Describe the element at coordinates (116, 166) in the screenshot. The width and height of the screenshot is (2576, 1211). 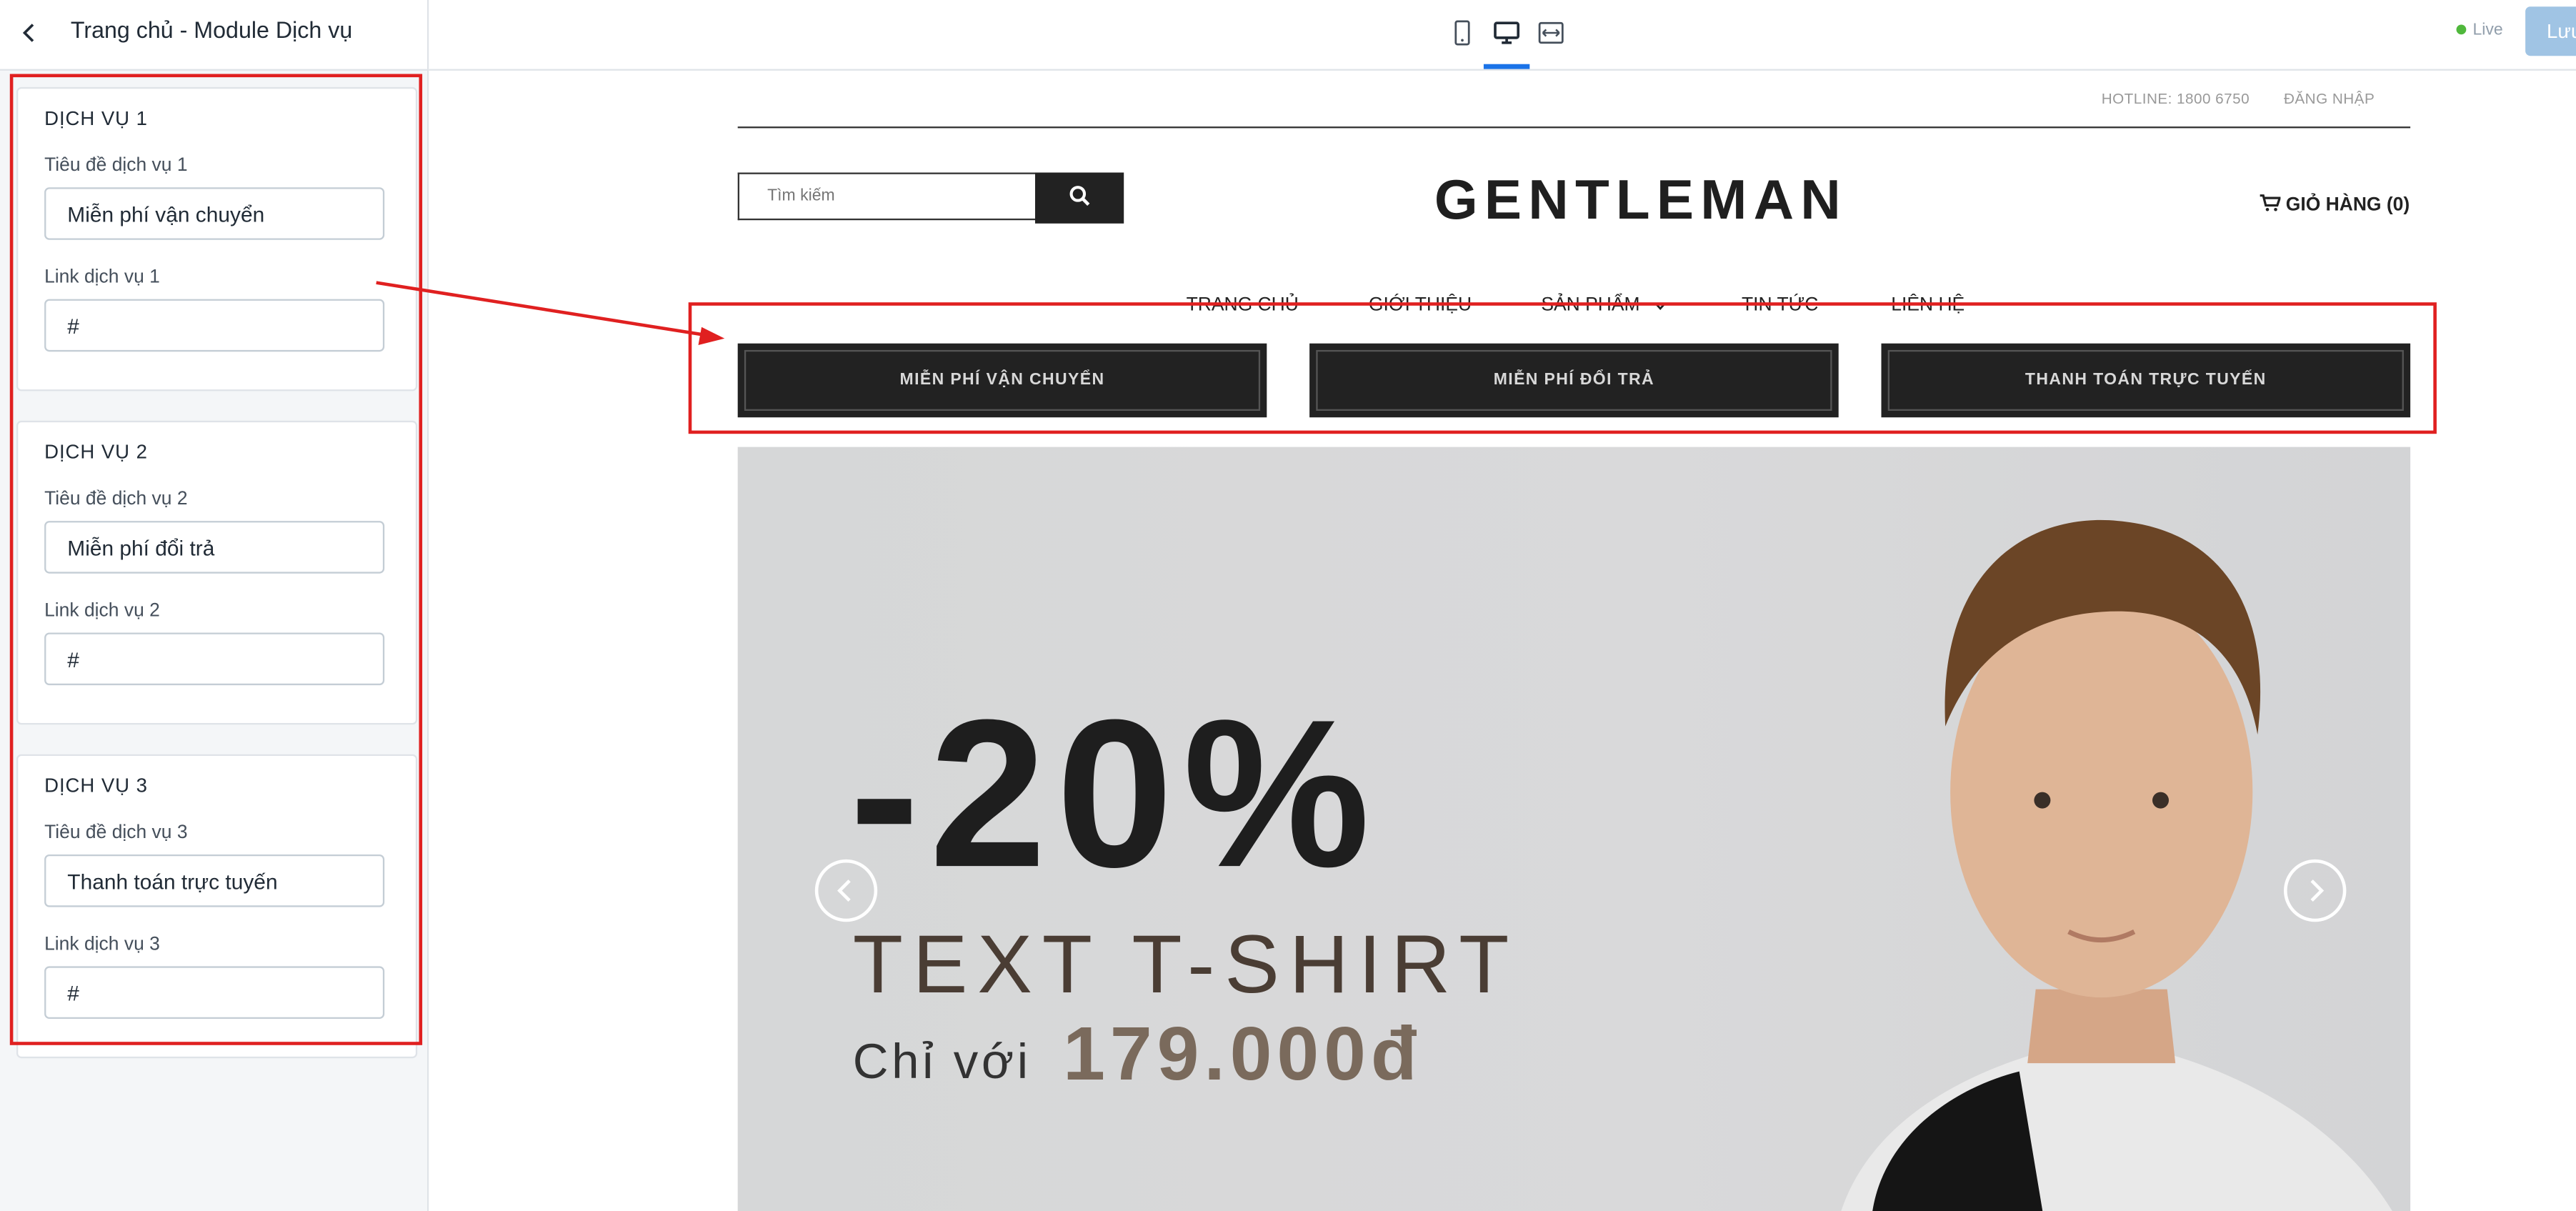
I see `title-field-label: Tiêu đề dịch vụ 1` at that location.